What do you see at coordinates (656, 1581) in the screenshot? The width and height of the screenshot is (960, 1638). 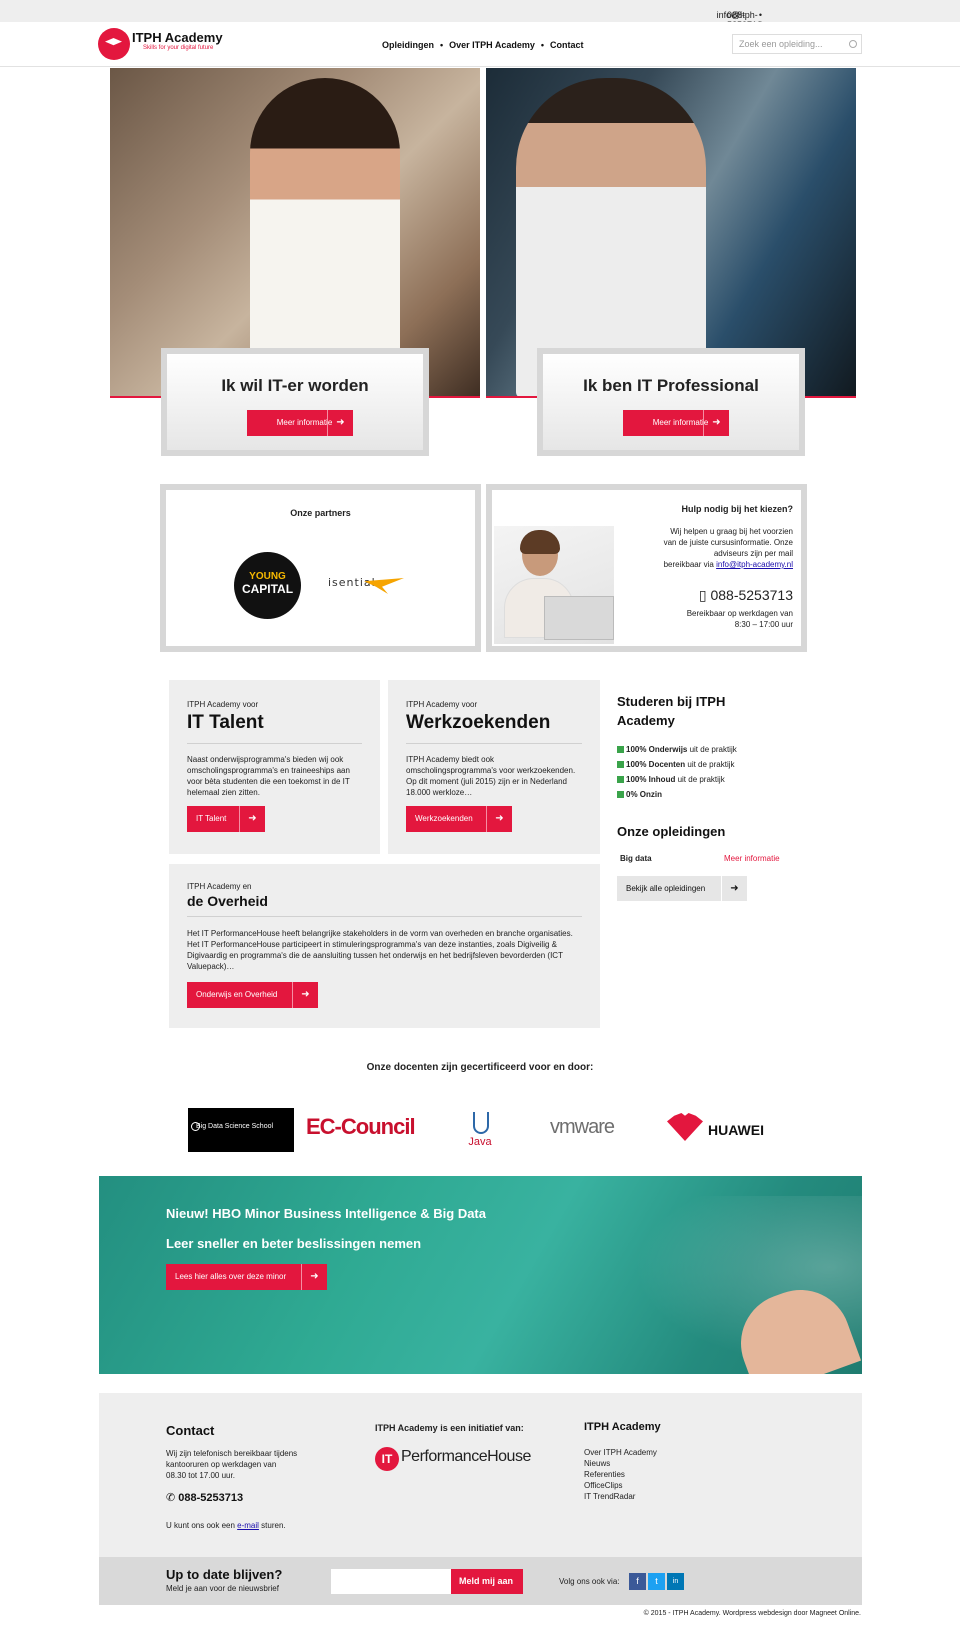 I see `twitter-icon: t` at bounding box center [656, 1581].